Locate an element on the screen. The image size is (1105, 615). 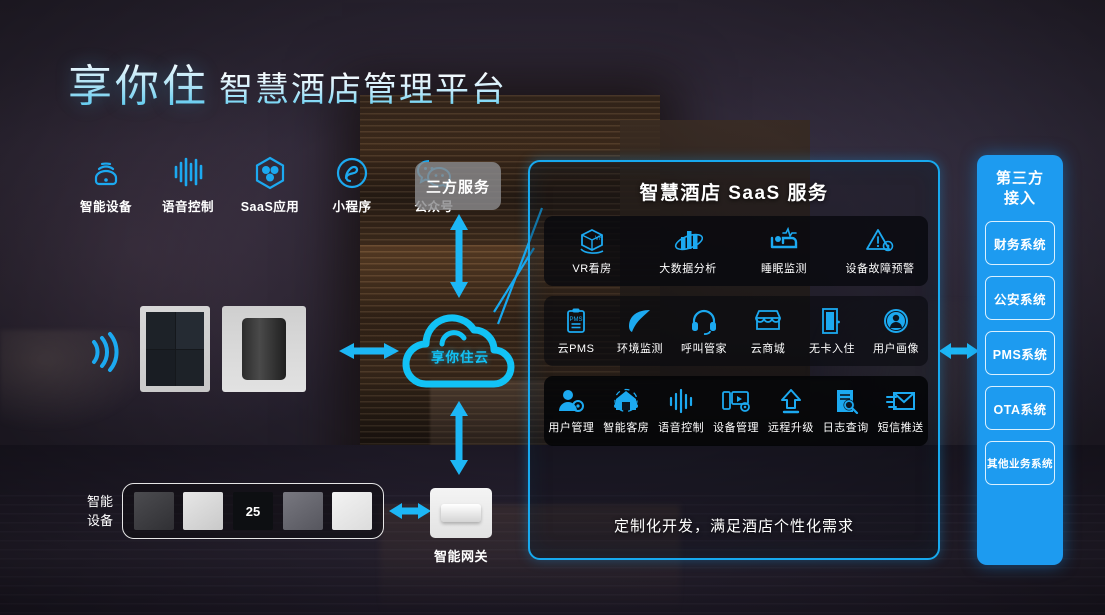
saas-item-label: 智能客房 is located at coordinates (626, 427).